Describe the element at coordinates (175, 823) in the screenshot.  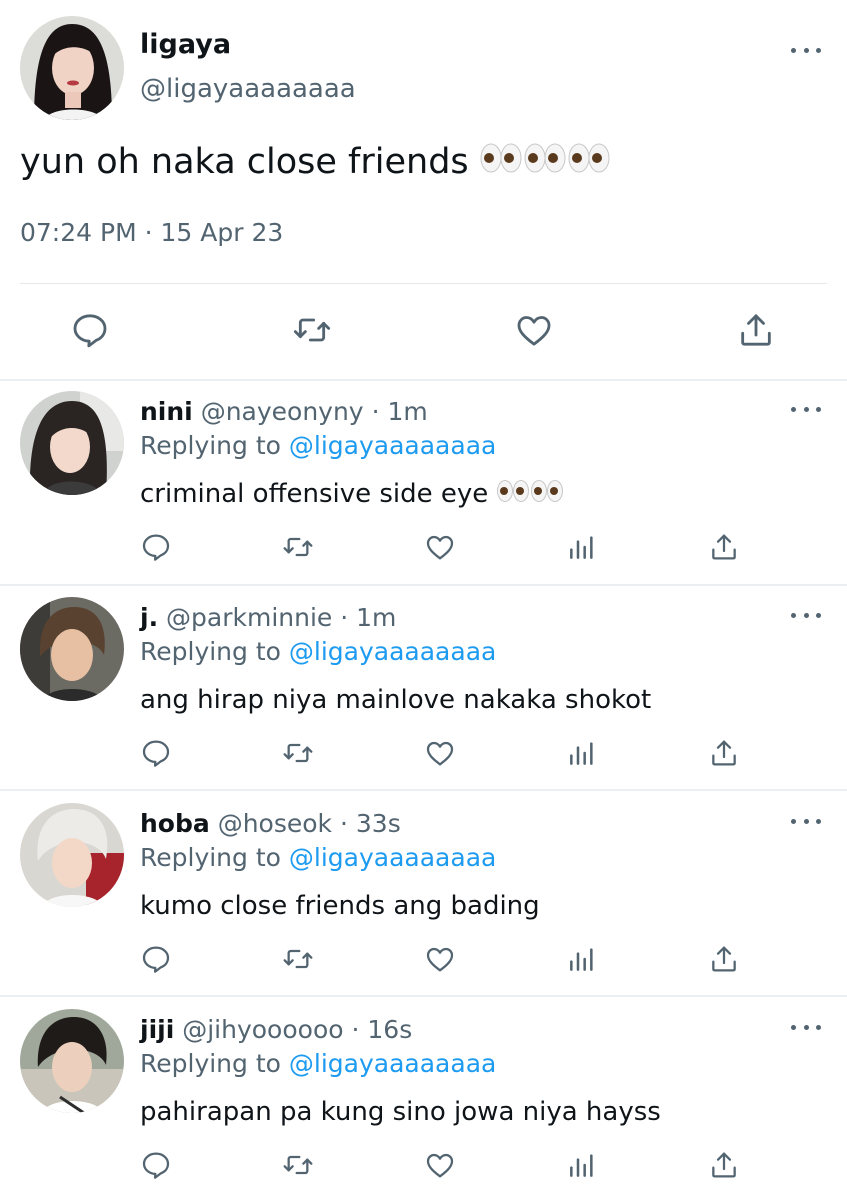
I see `display-name: hoba` at that location.